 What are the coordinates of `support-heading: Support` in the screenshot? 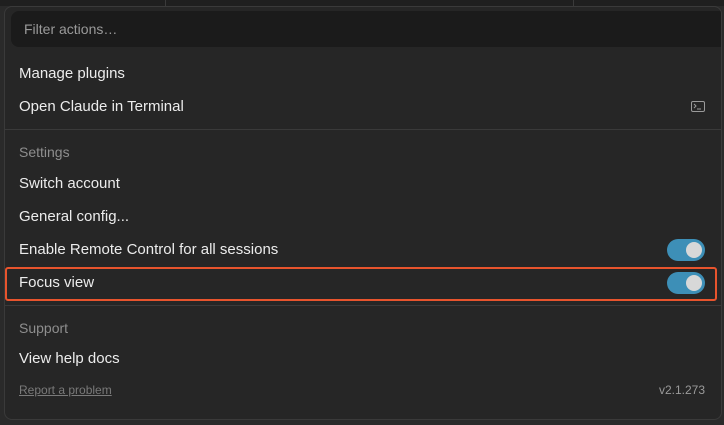 It's located at (44, 328).